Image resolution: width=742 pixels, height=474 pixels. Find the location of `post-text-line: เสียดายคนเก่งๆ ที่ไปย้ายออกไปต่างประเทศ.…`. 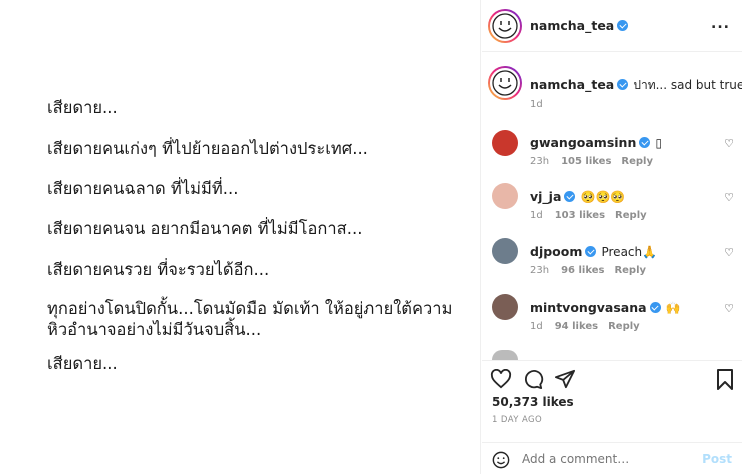

post-text-line: เสียดายคนเก่งๆ ที่ไปย้ายออกไปต่างประเทศ.… is located at coordinates (207, 148).